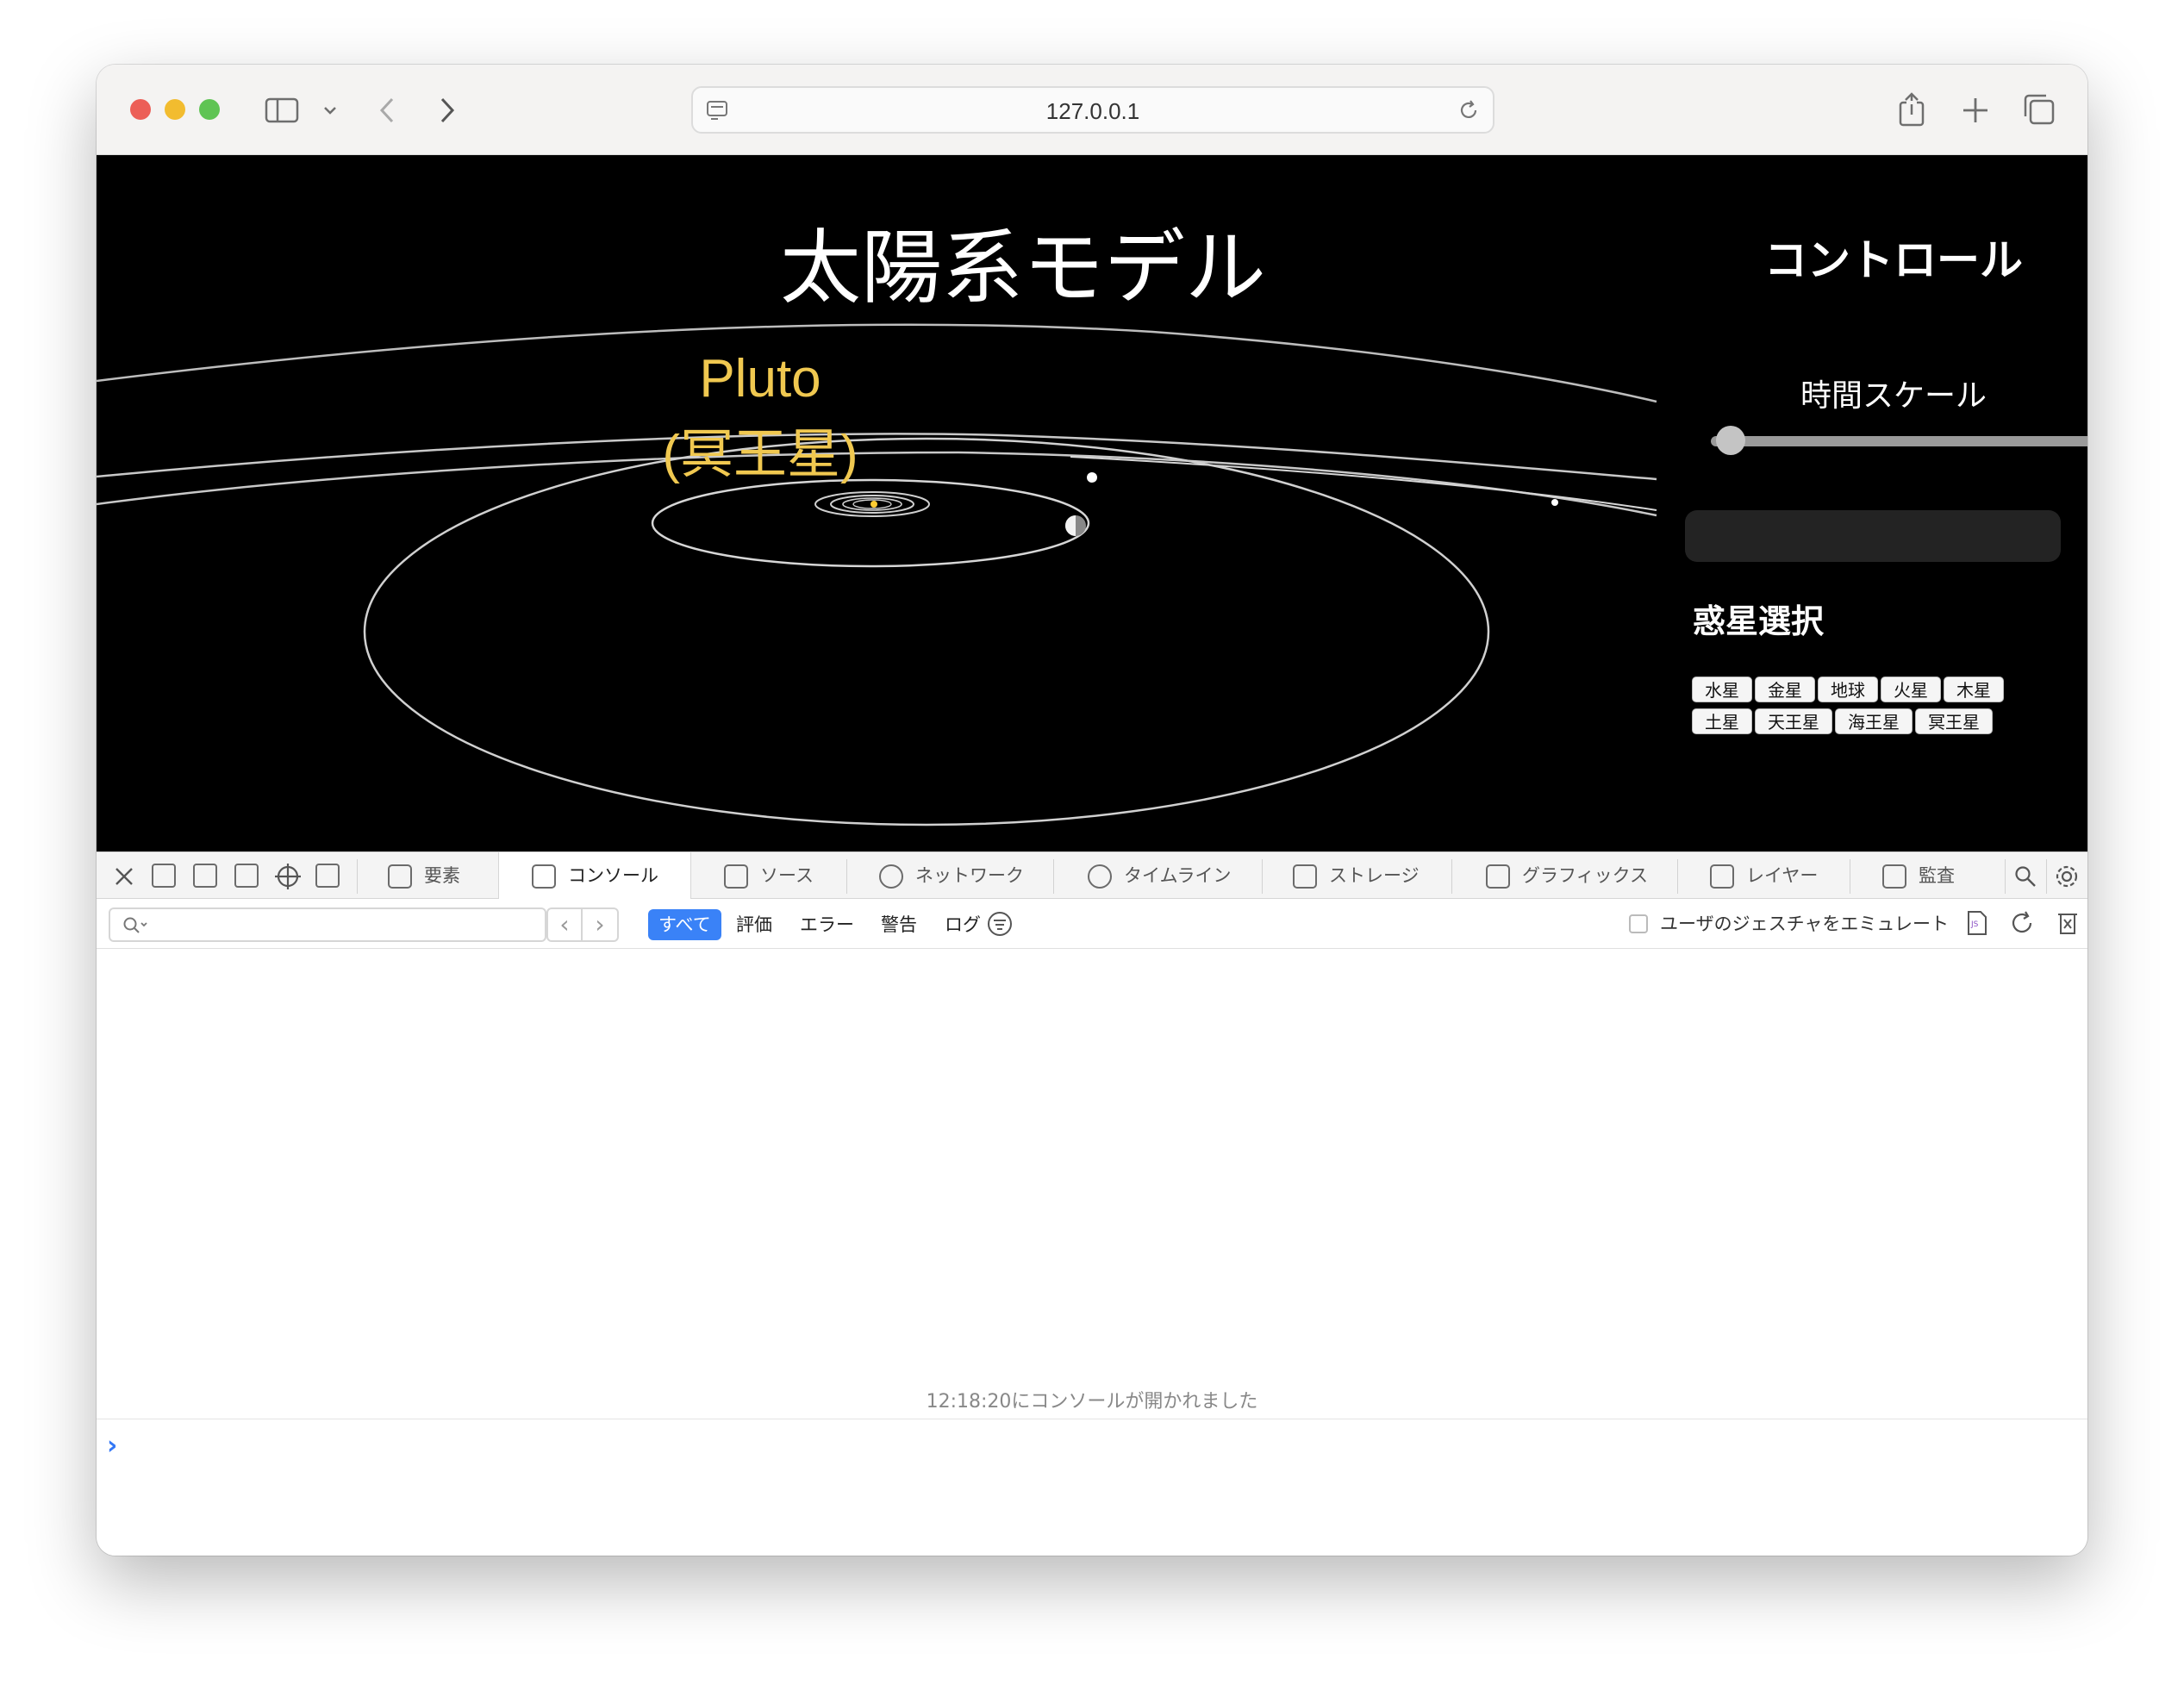 The height and width of the screenshot is (1684, 2184). What do you see at coordinates (1873, 536) in the screenshot?
I see `planet-info-box` at bounding box center [1873, 536].